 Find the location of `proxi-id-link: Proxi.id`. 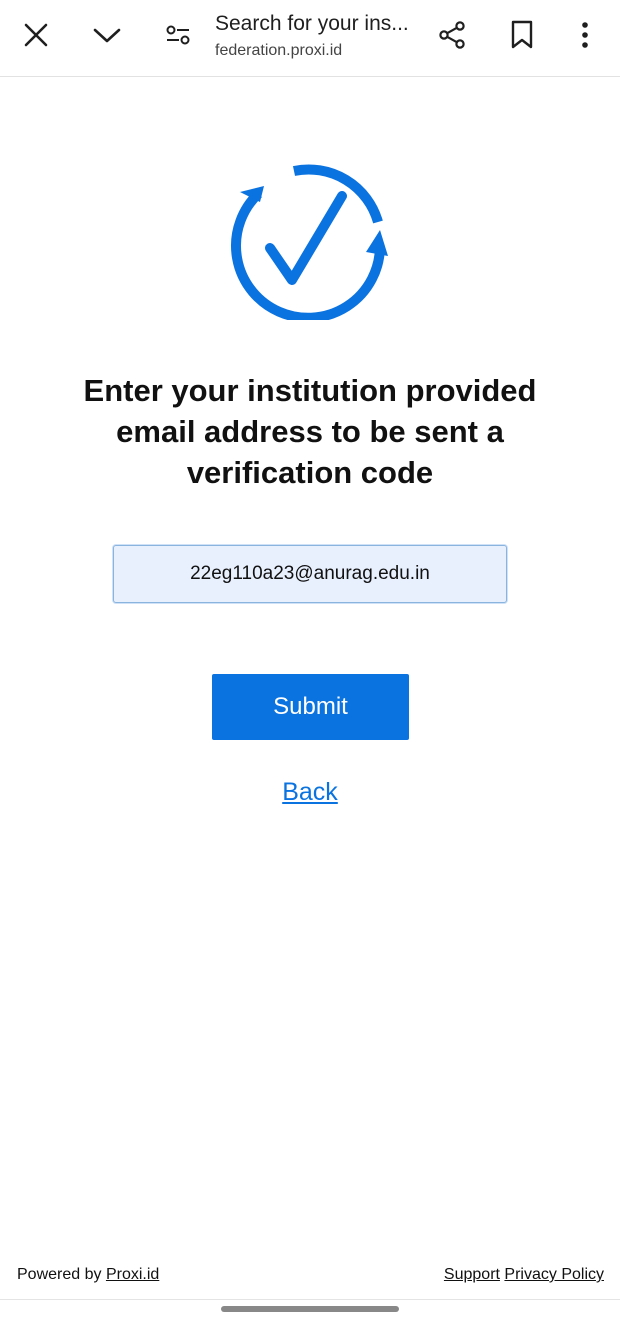

proxi-id-link: Proxi.id is located at coordinates (132, 1274).